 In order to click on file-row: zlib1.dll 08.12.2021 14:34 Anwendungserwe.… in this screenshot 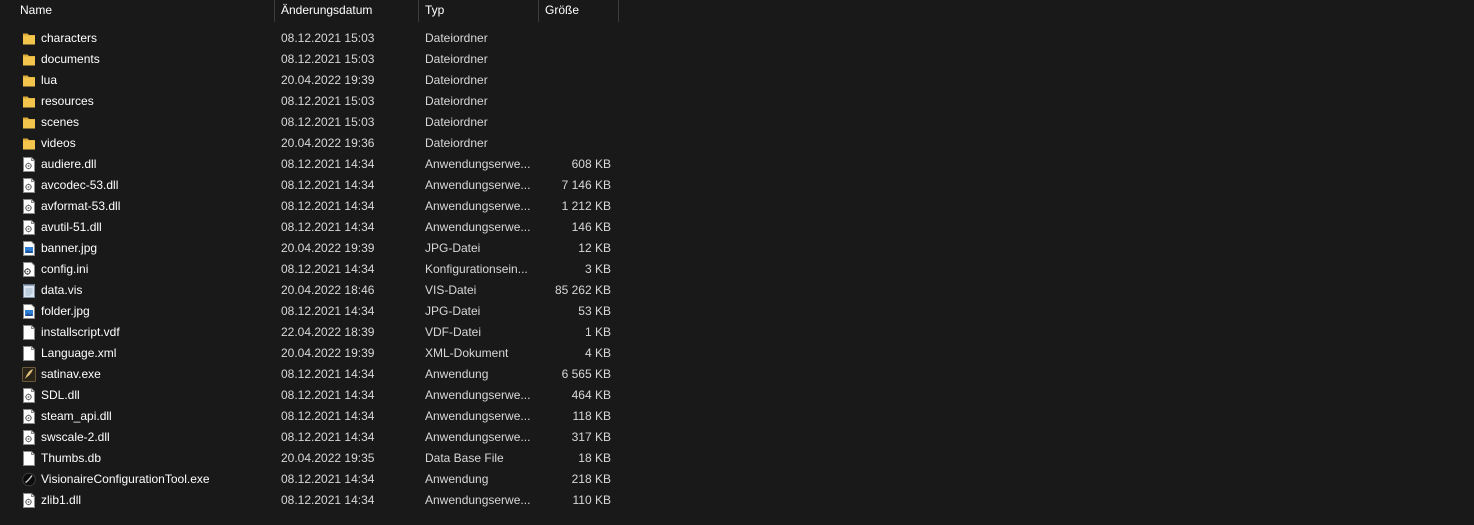, I will do `click(310, 500)`.